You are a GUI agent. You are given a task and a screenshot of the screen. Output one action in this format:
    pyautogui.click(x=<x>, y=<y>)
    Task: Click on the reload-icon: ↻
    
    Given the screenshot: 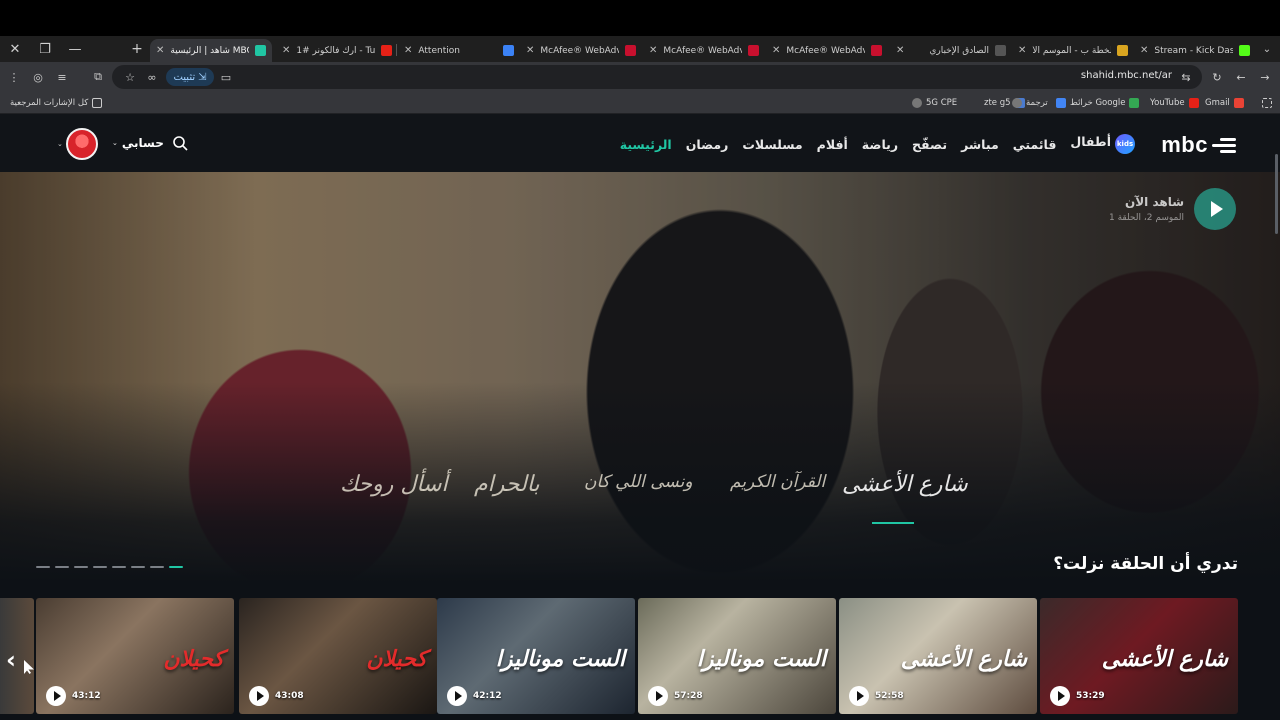 What is the action you would take?
    pyautogui.click(x=1217, y=77)
    